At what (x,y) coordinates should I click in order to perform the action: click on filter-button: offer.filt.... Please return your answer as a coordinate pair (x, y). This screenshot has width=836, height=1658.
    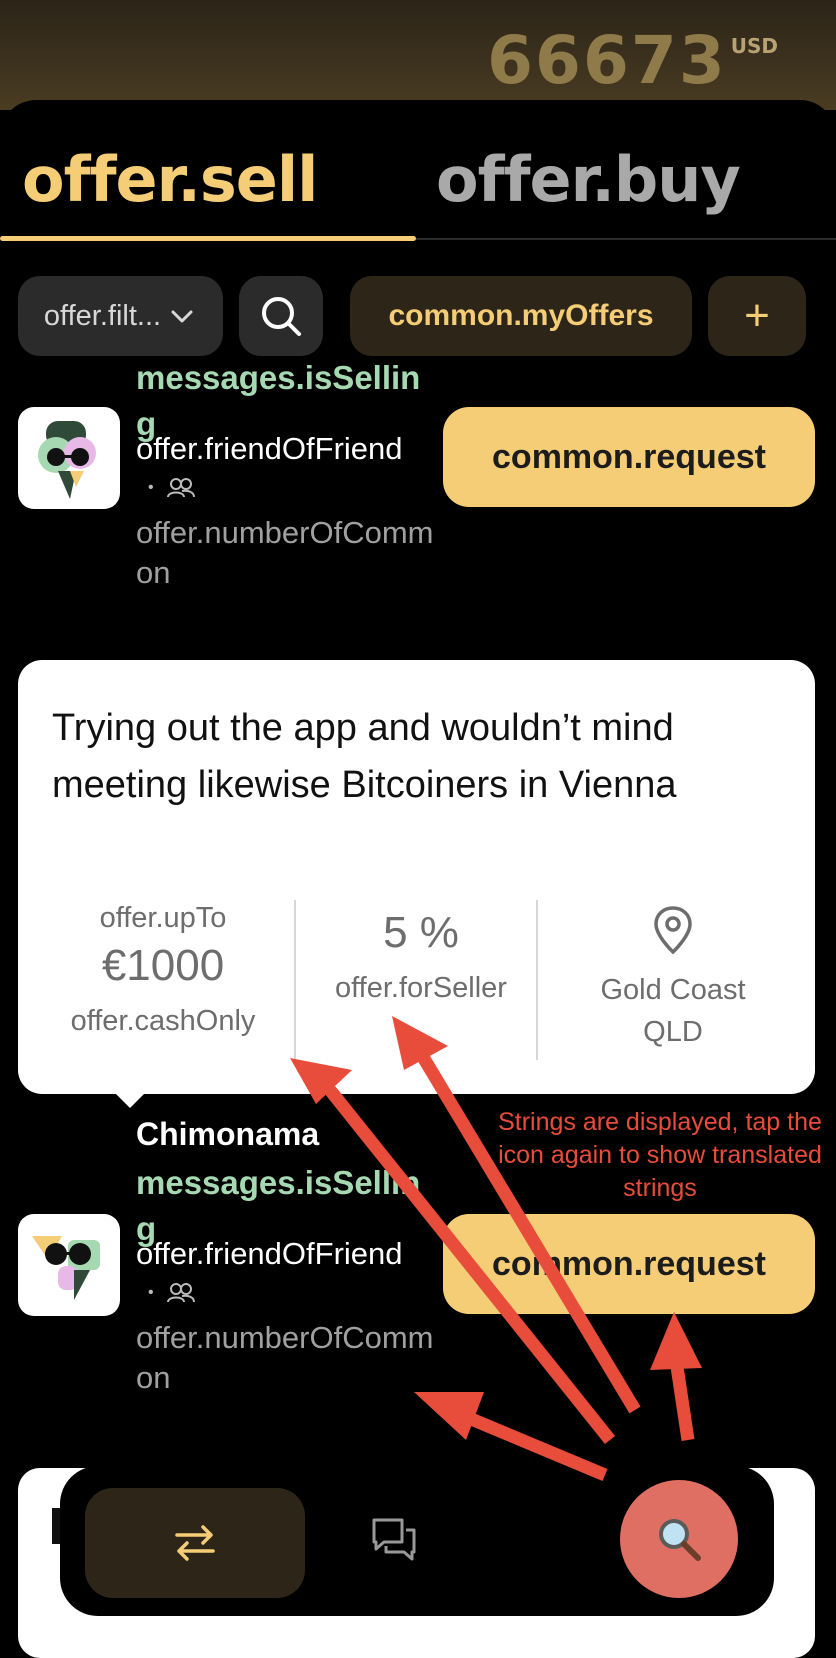
    Looking at the image, I should click on (120, 316).